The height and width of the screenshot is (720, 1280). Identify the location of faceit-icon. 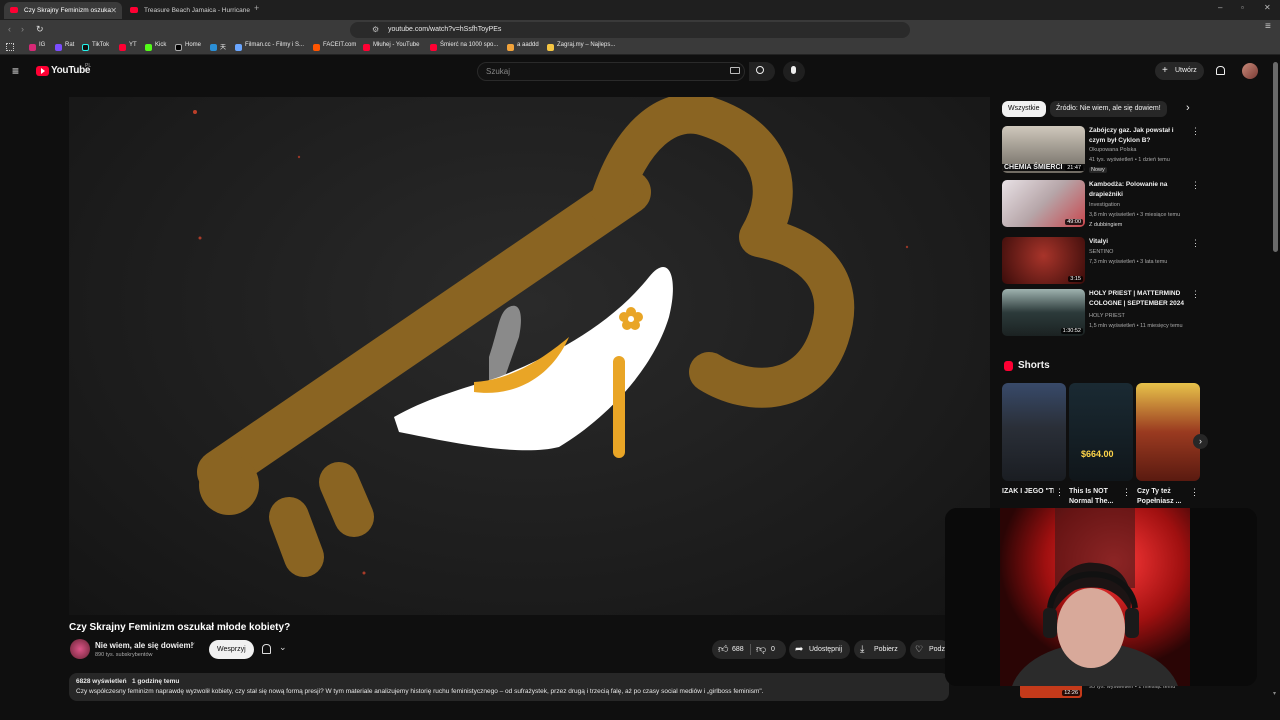
(316, 47).